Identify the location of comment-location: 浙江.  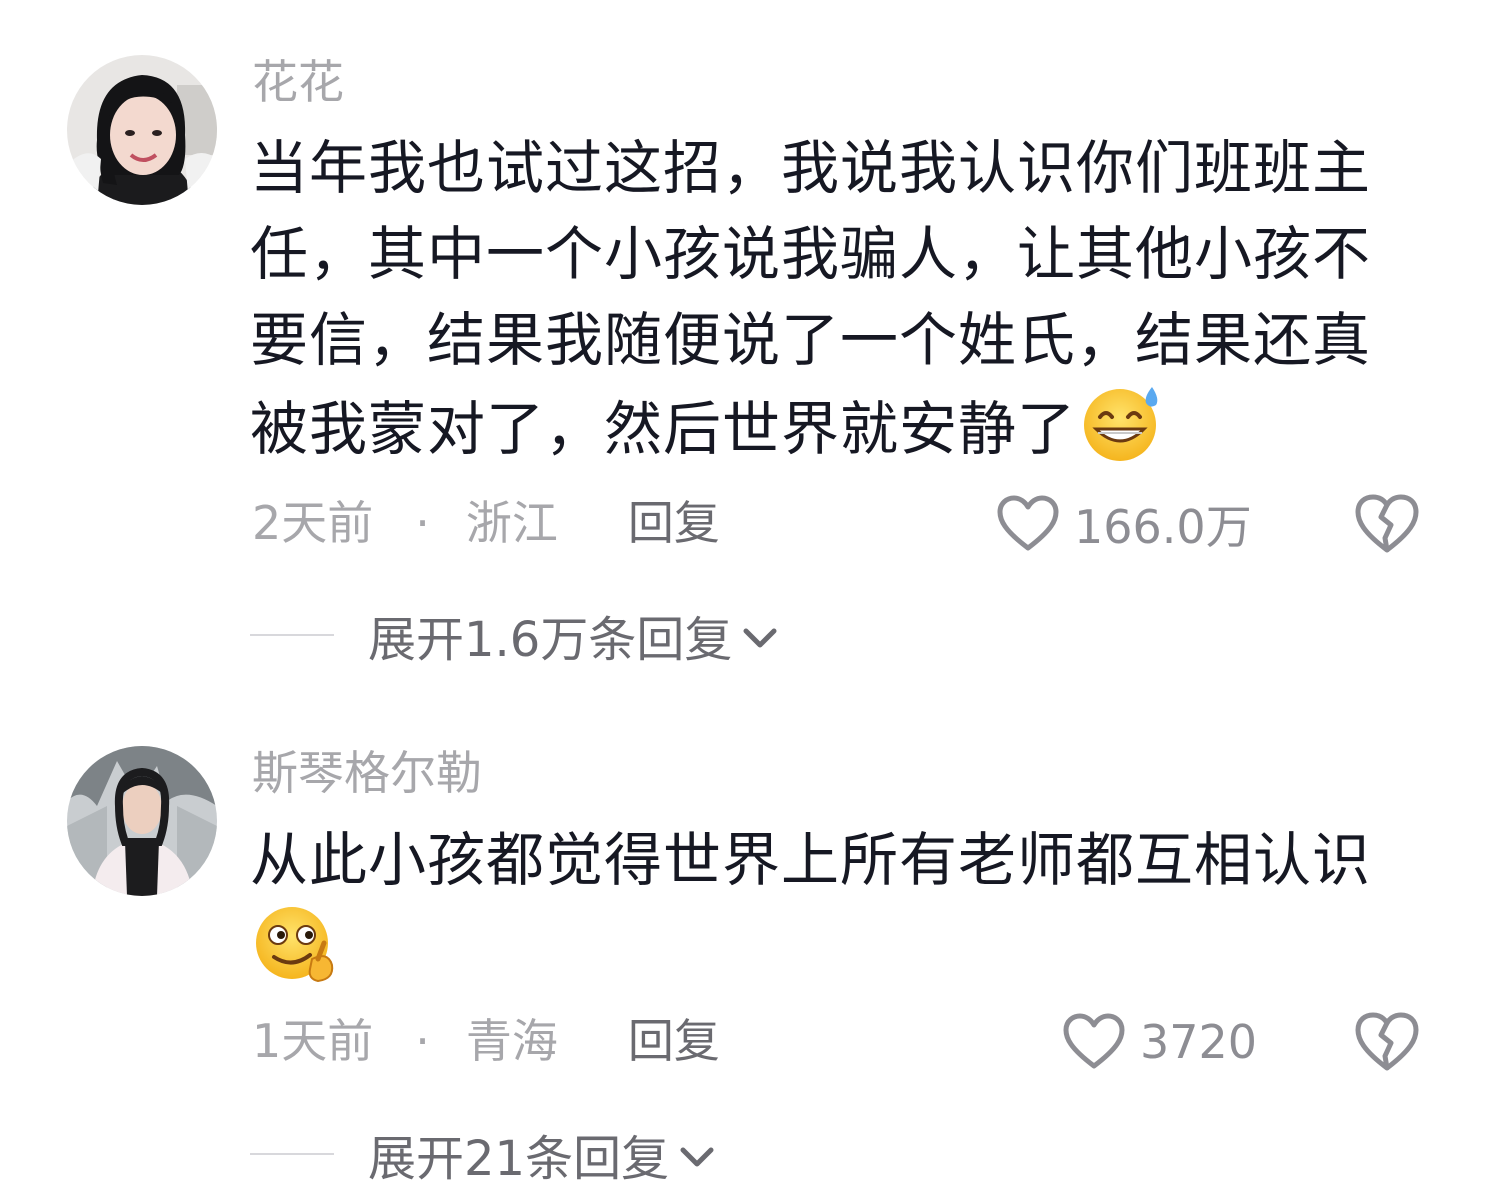
(511, 523).